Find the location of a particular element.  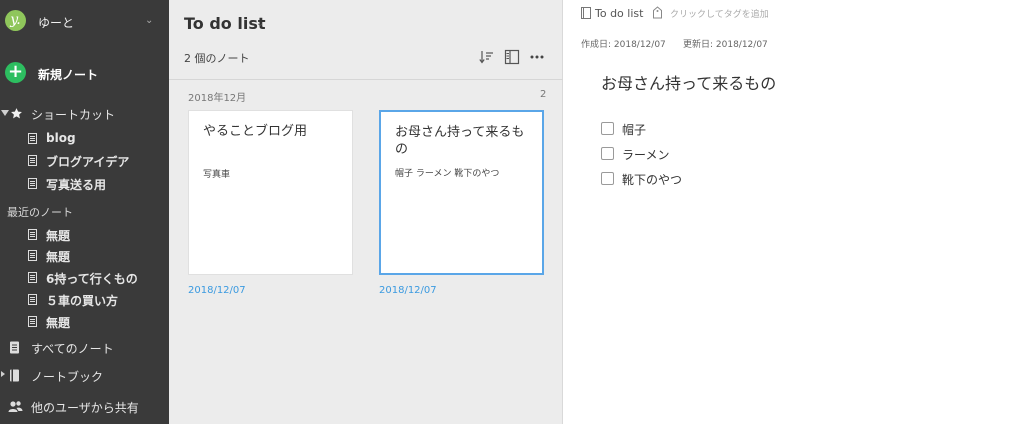

plus-icon: + is located at coordinates (15, 72).